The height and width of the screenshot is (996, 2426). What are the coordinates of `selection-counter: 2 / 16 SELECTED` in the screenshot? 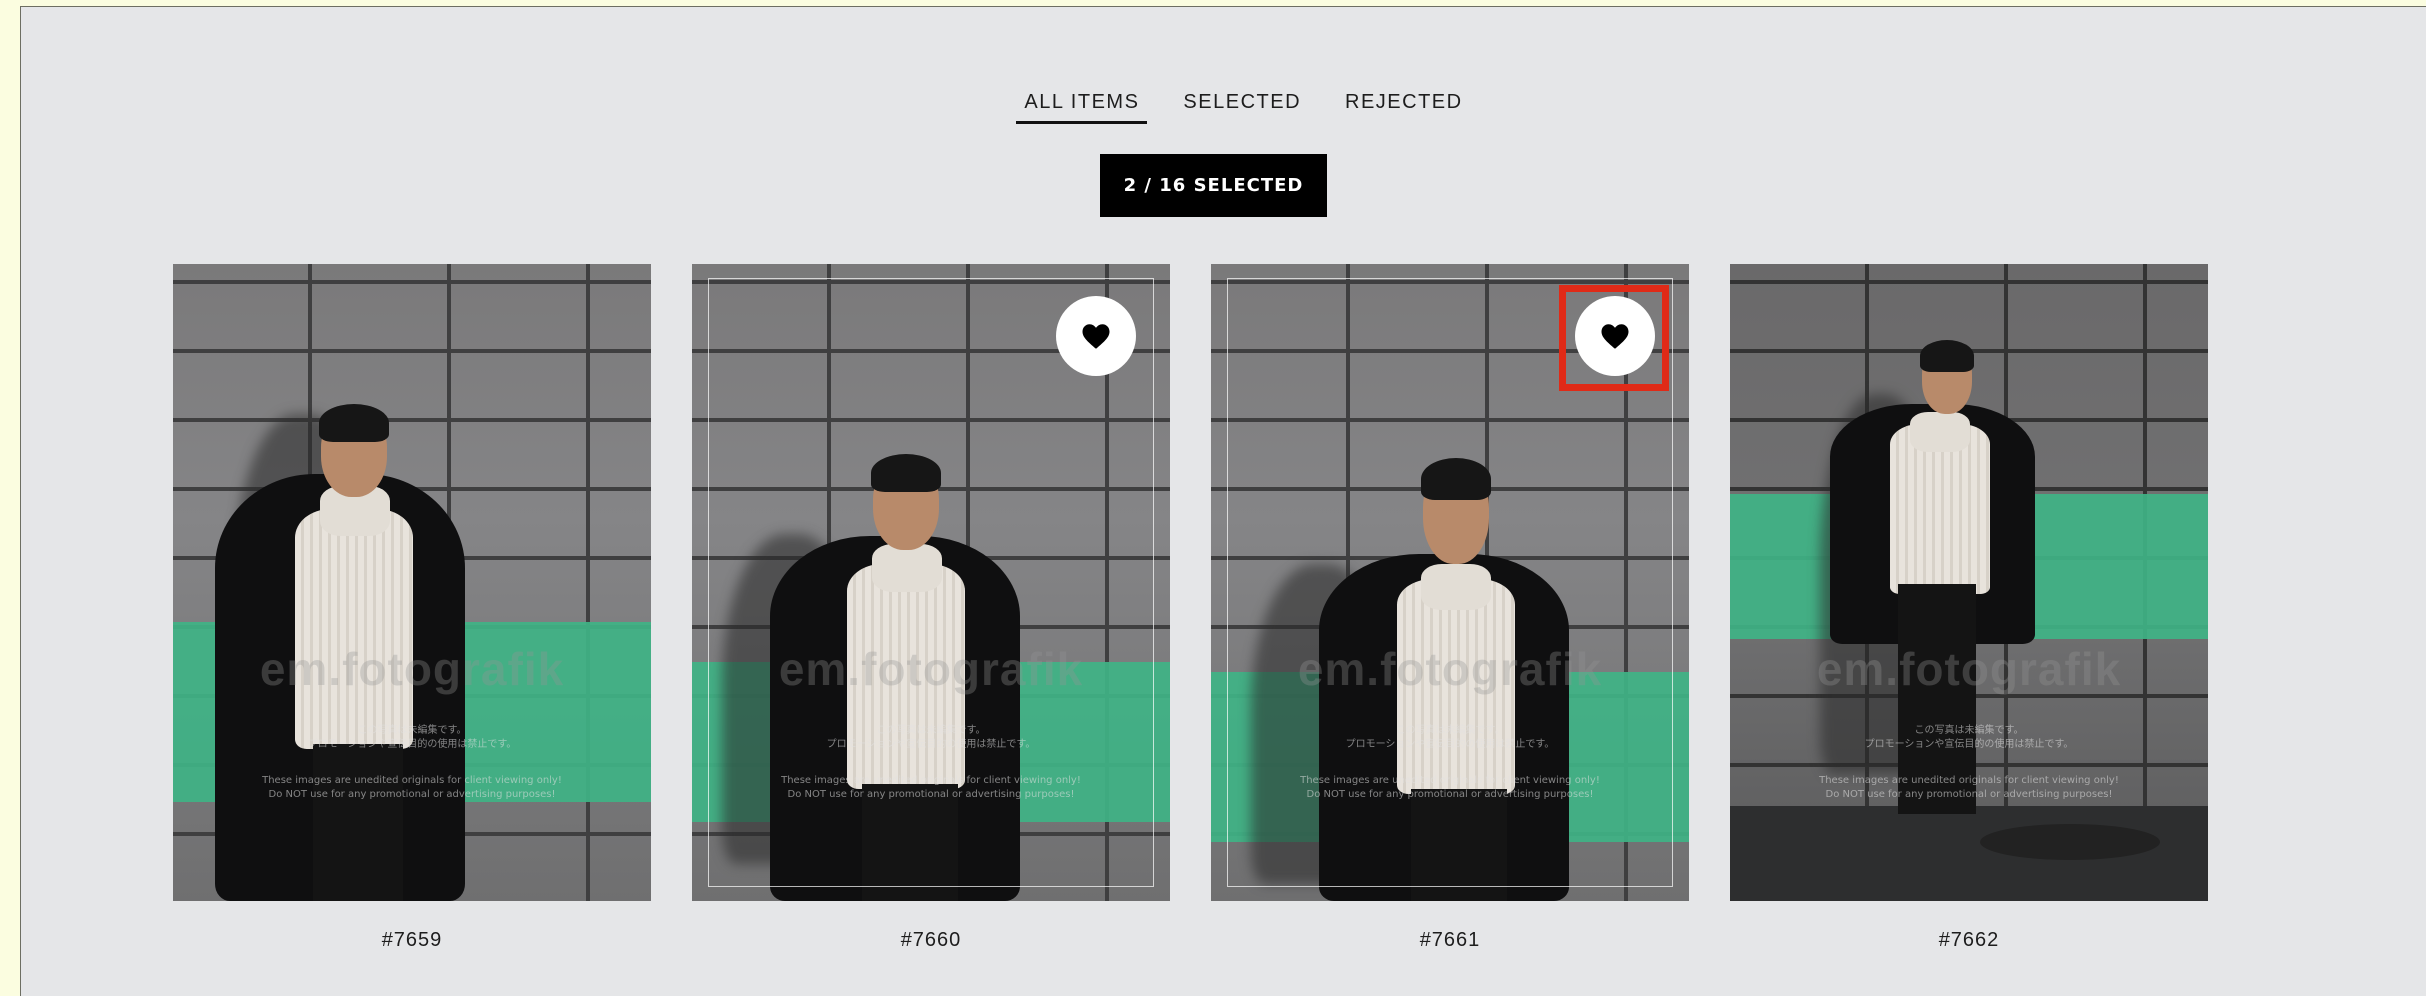 It's located at (1213, 185).